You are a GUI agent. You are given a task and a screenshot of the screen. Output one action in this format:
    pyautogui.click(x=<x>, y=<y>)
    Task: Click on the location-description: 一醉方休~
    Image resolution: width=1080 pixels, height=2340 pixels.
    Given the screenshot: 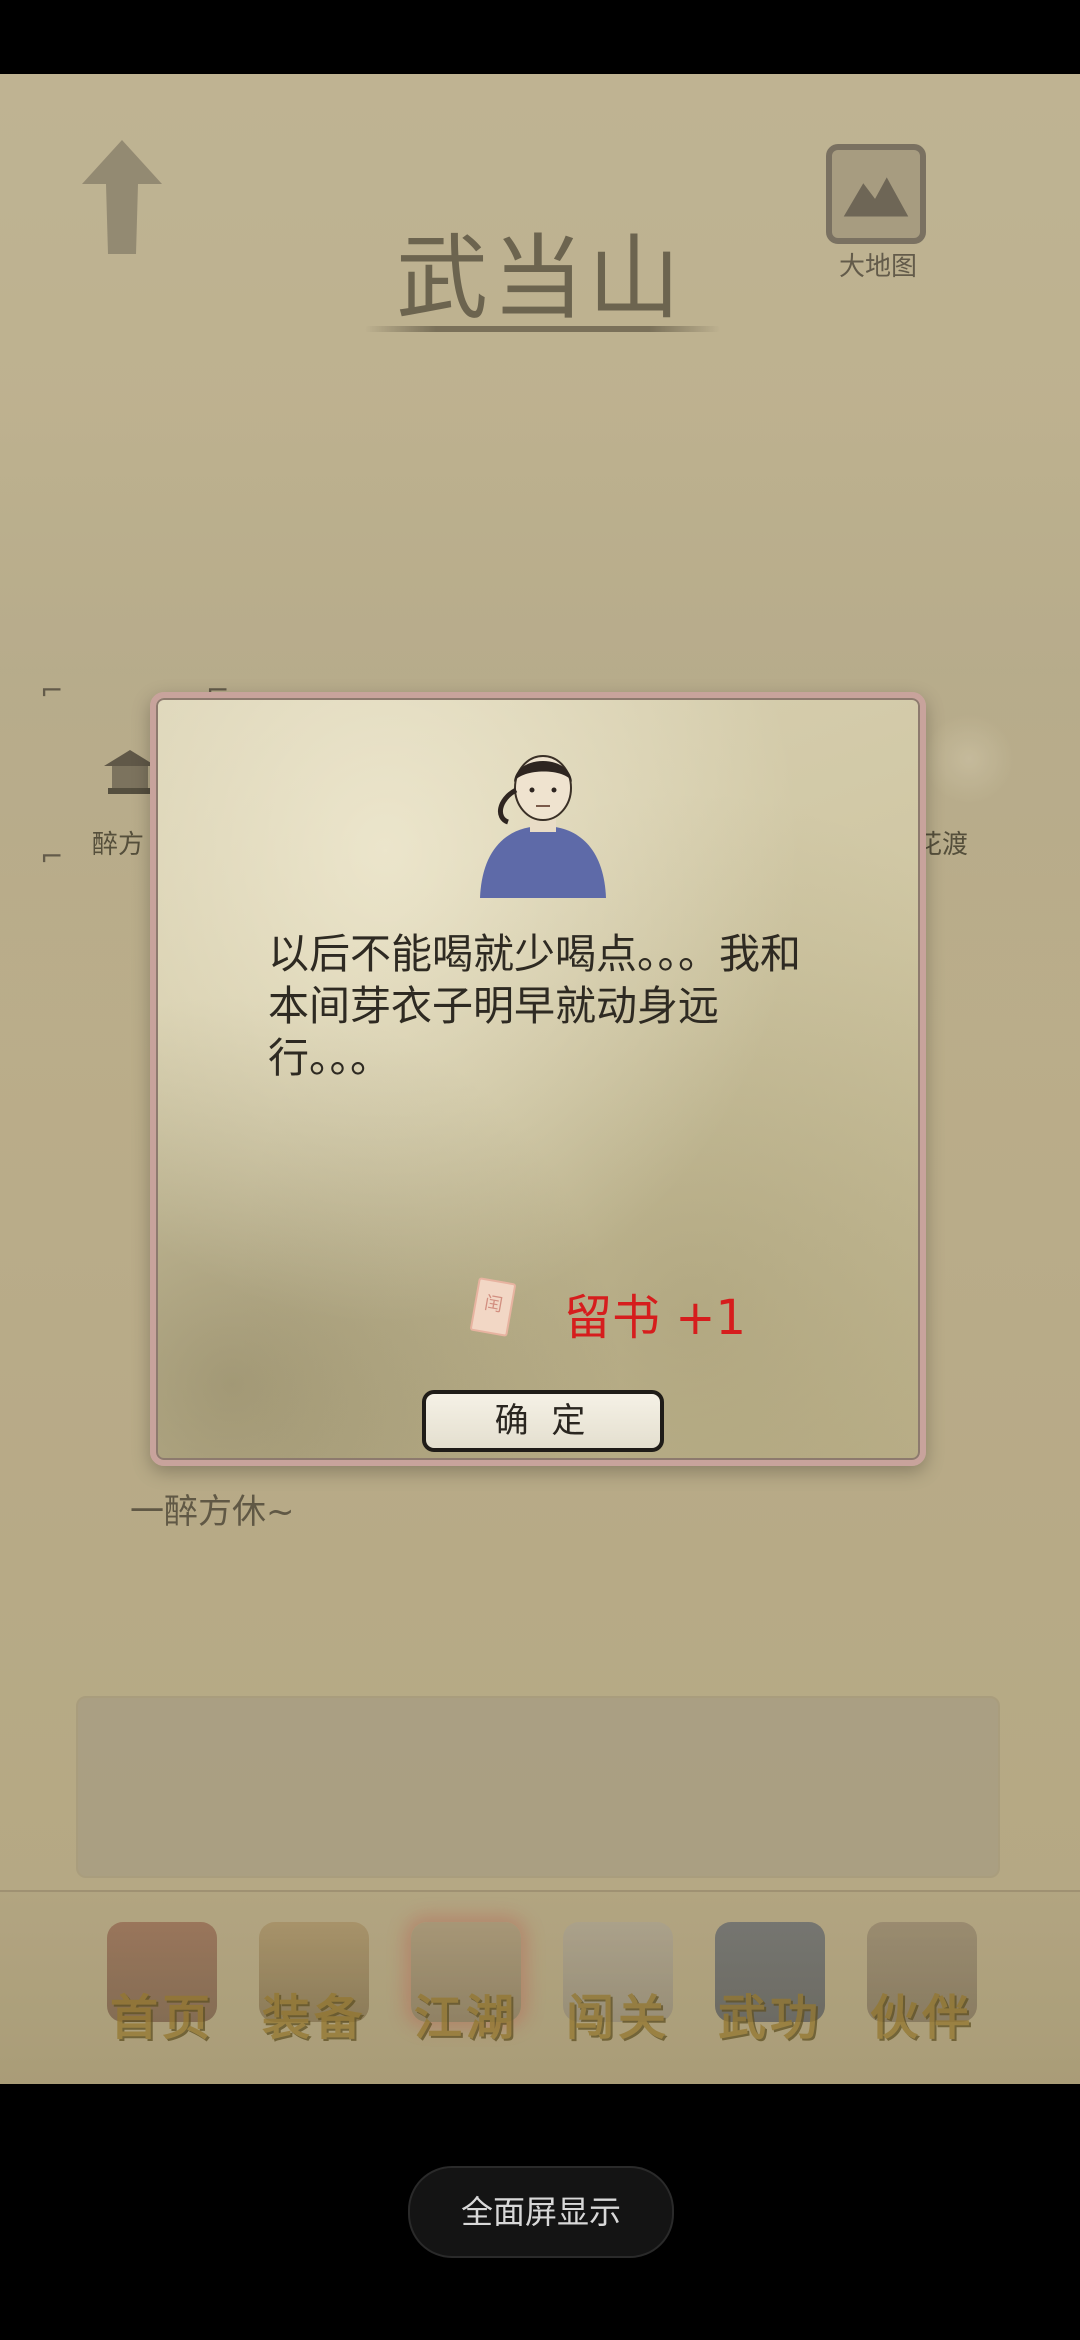 What is the action you would take?
    pyautogui.click(x=212, y=1512)
    